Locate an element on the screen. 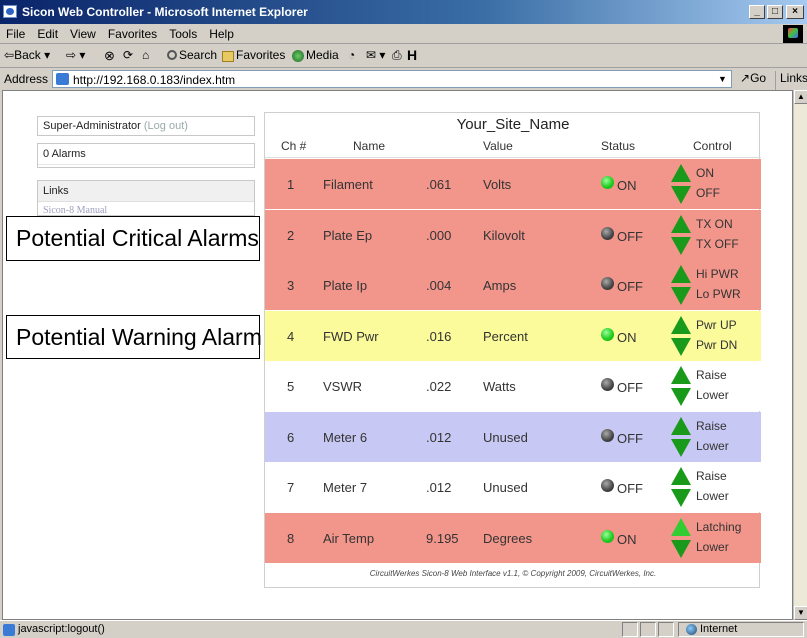 The image size is (807, 638). search-button: Search is located at coordinates (192, 55).